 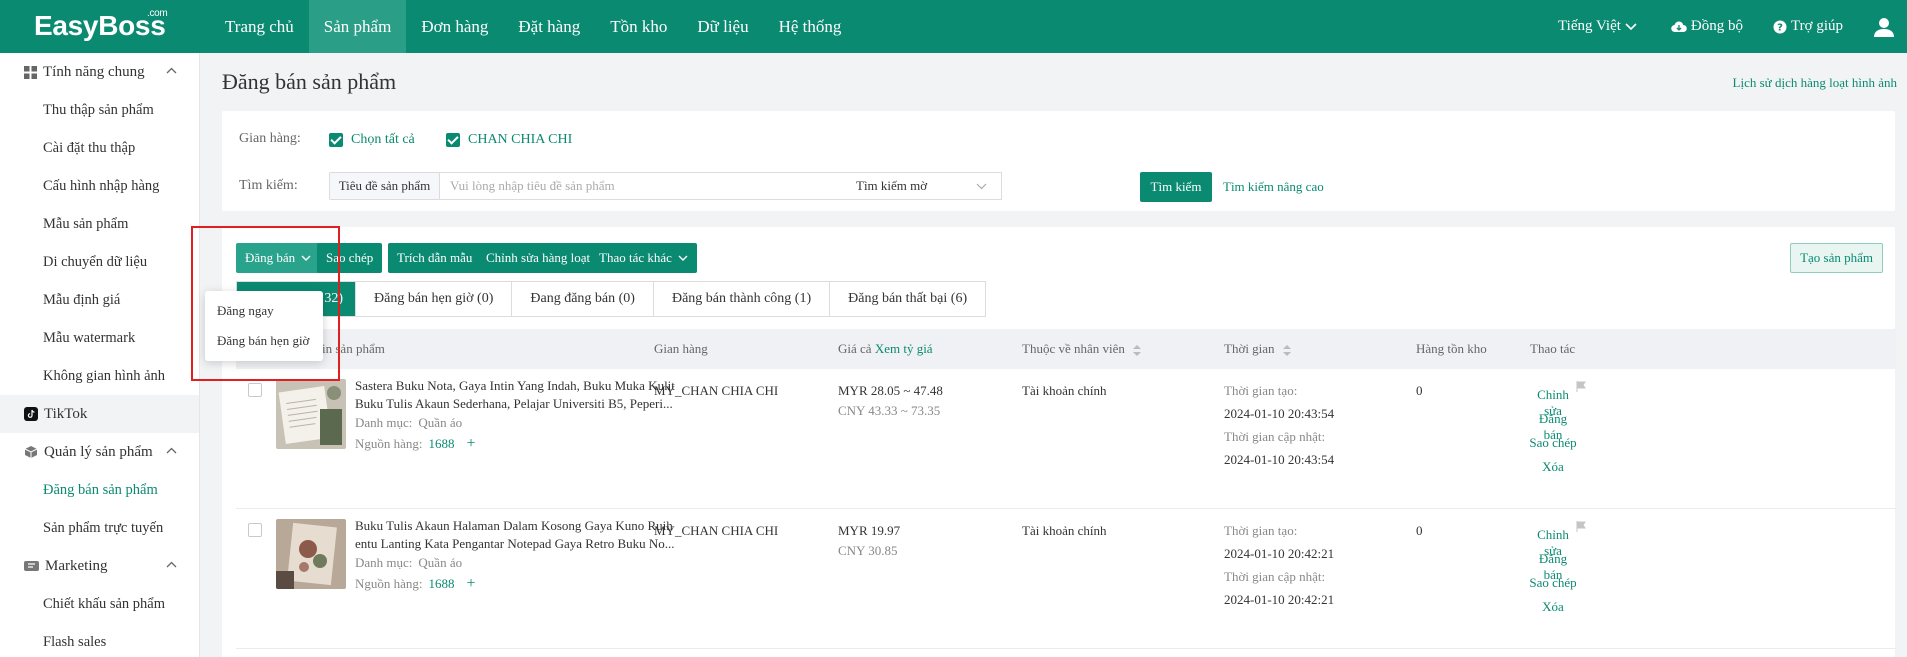 I want to click on th-employee: Thuộc về nhân viên, so click(x=1082, y=349).